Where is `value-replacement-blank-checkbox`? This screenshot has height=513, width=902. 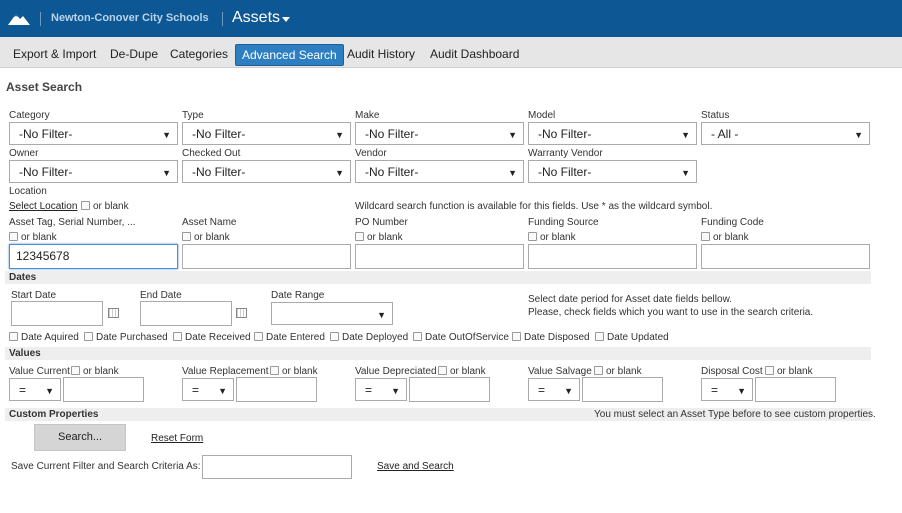 value-replacement-blank-checkbox is located at coordinates (274, 370).